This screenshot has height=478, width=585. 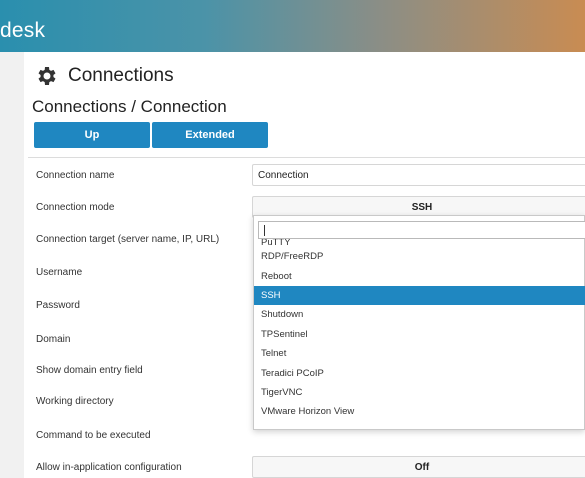 I want to click on dropdown-option: Telnet, so click(x=419, y=353).